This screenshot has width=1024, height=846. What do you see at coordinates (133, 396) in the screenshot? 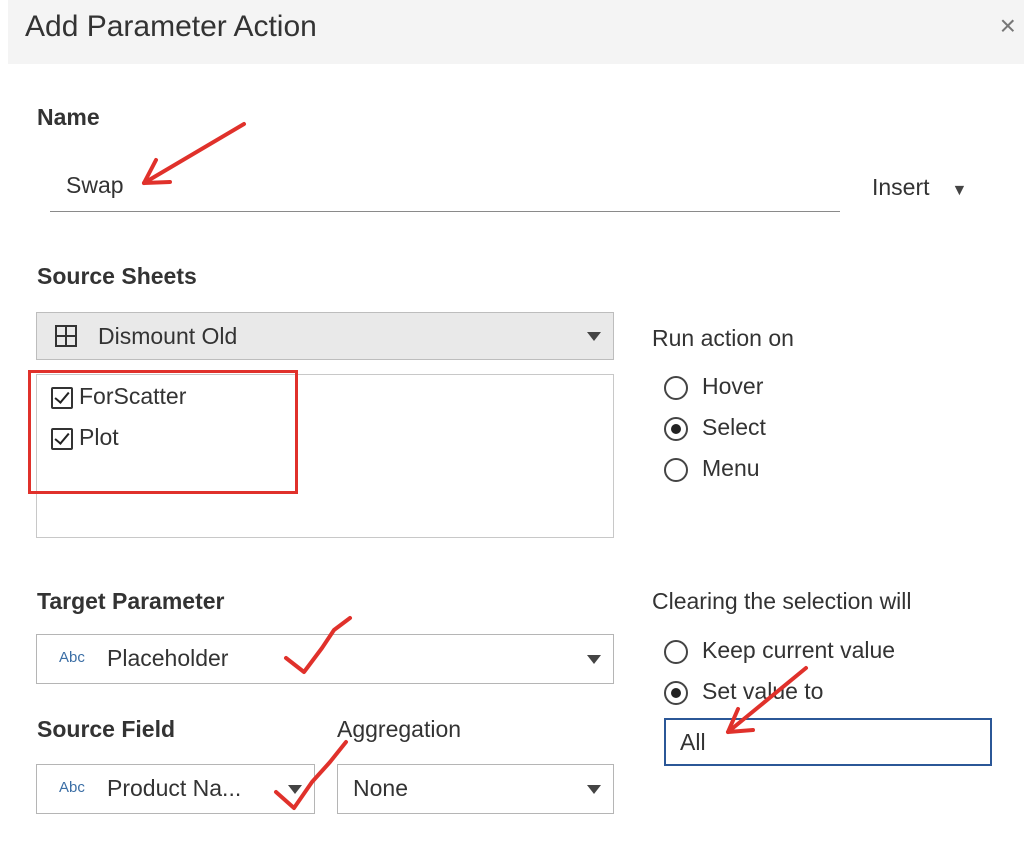
I see `sheet-item-label: ForScatter` at bounding box center [133, 396].